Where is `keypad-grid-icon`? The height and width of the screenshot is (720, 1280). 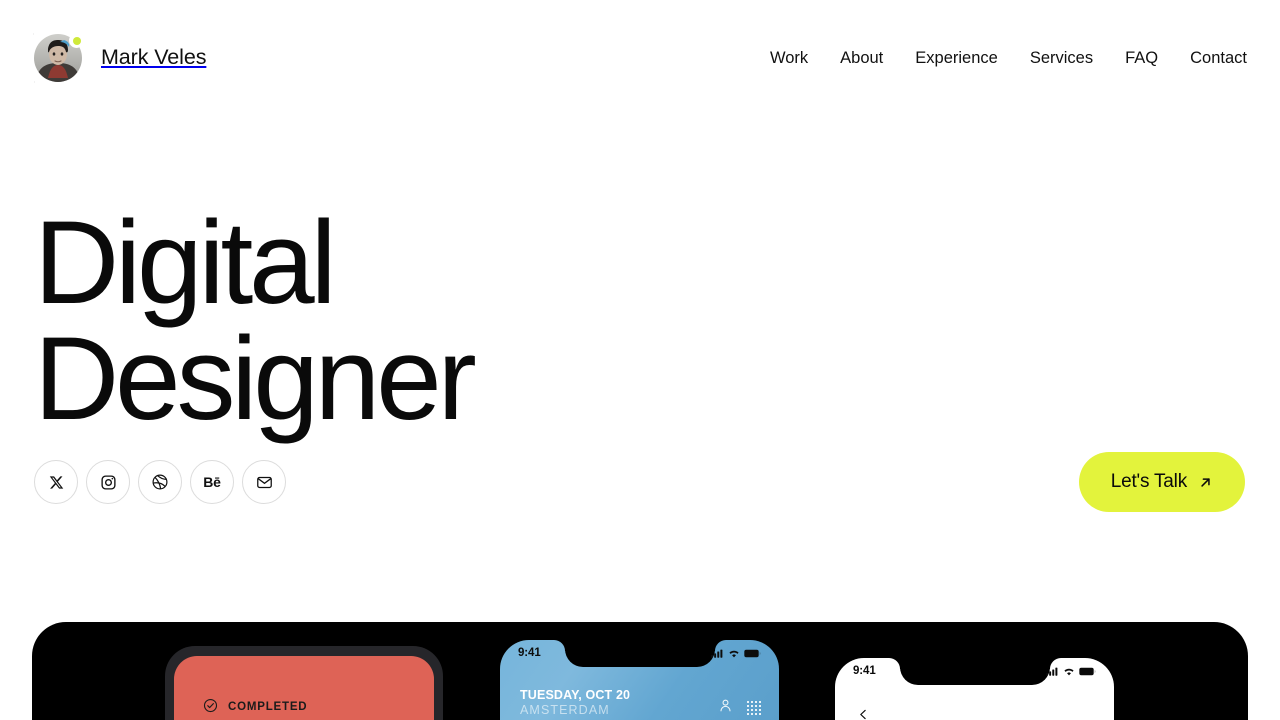
keypad-grid-icon is located at coordinates (754, 708).